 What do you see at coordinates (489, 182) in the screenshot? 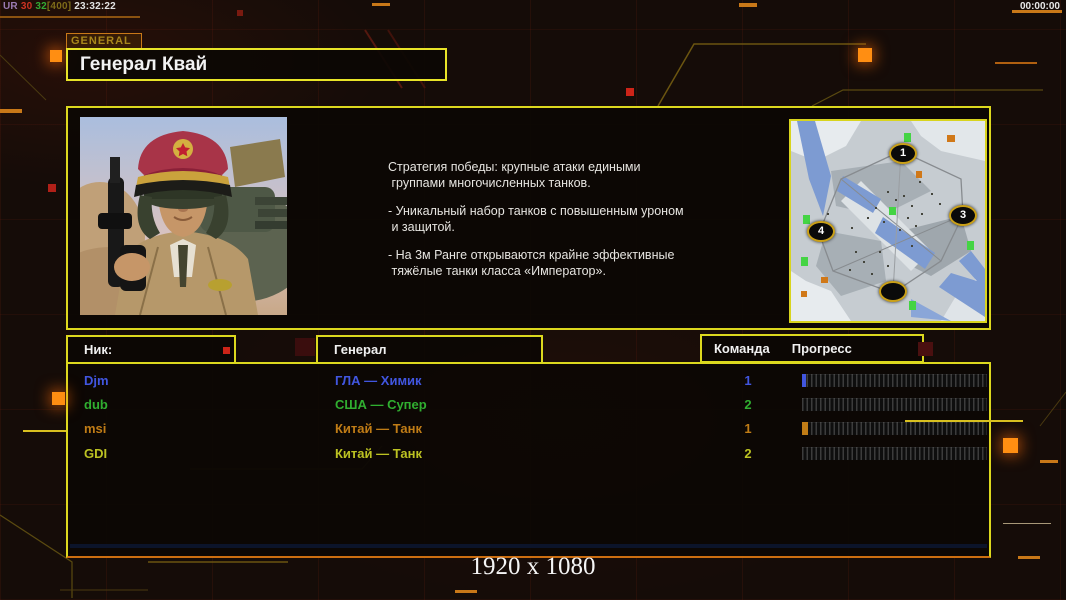
I see `strategy-line: группами многочисленных танков.` at bounding box center [489, 182].